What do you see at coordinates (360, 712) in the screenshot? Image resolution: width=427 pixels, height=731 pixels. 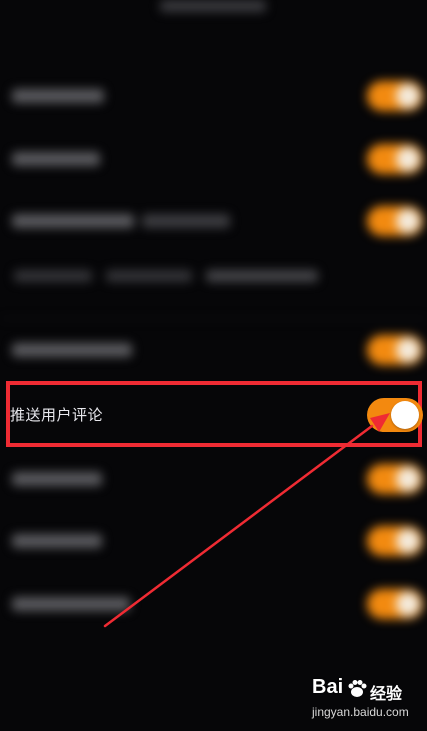 I see `watermark-url: jingyan.baidu.com` at bounding box center [360, 712].